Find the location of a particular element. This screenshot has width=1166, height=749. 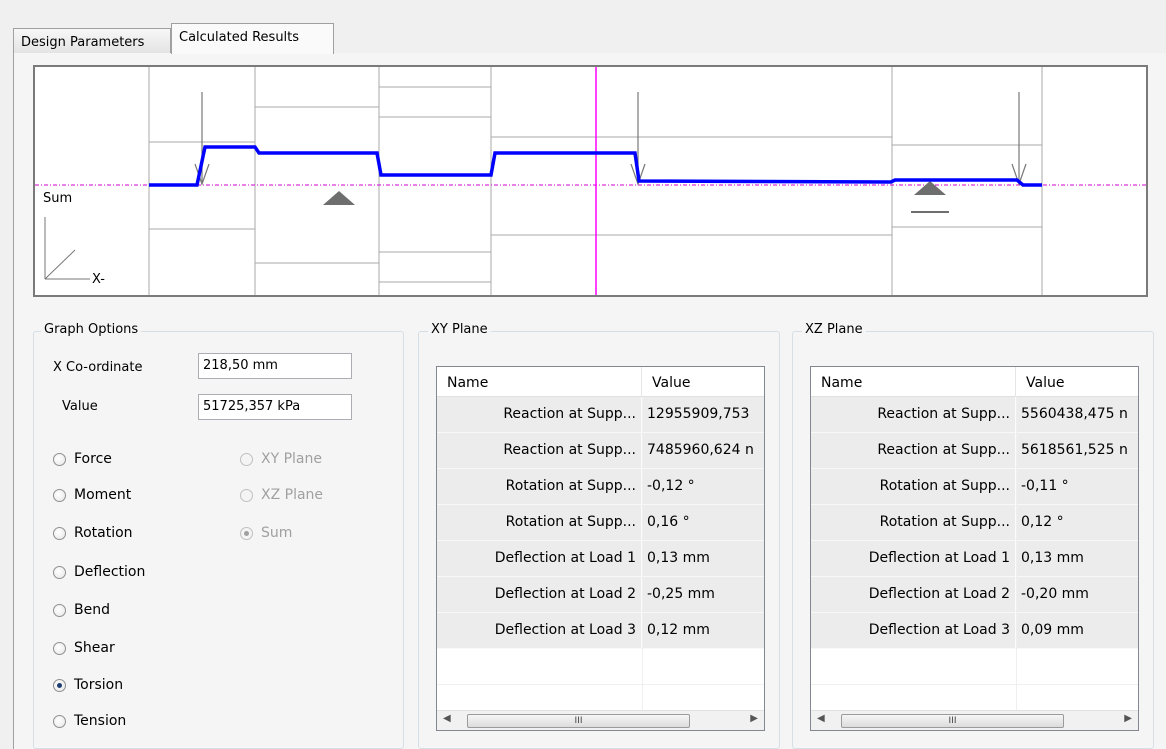

load-arrows is located at coordinates (610, 139).